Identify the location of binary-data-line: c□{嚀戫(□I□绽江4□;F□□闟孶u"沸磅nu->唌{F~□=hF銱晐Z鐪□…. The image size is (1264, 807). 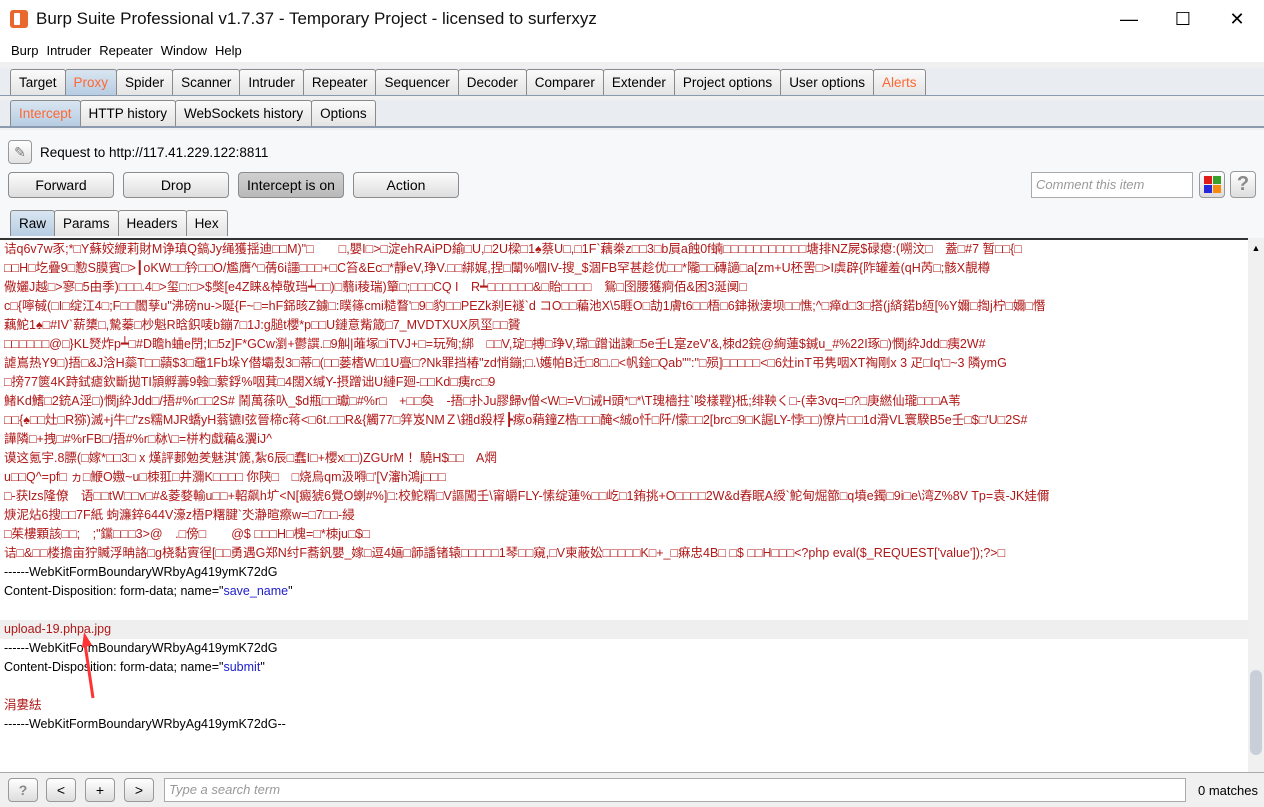
(525, 306).